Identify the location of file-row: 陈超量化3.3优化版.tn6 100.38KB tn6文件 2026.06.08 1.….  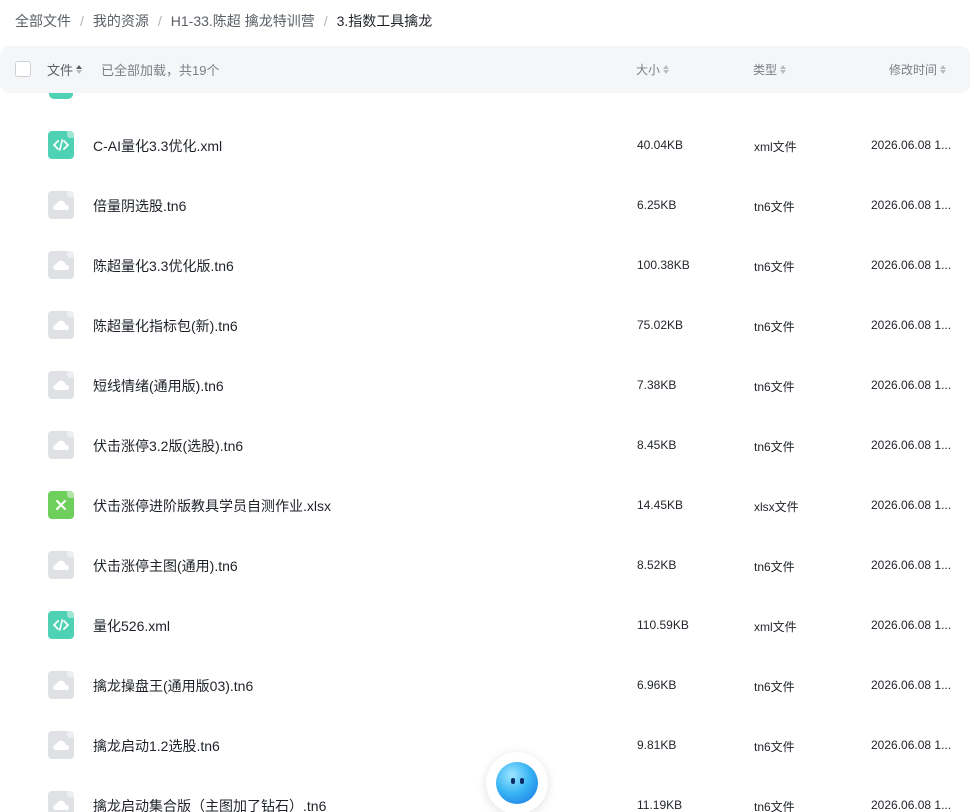
(485, 265).